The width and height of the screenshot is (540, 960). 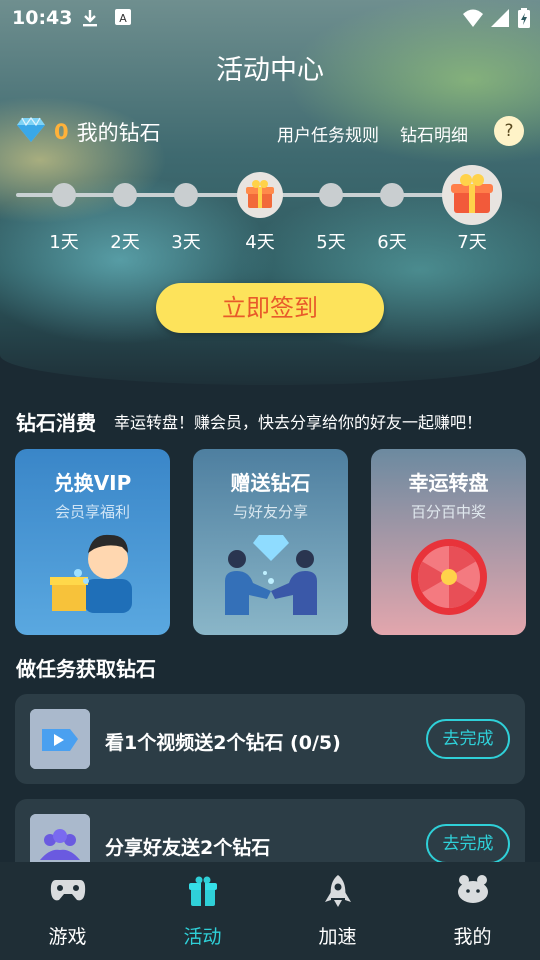 I want to click on bottom-nav: 游戏 活动 加速 我的, so click(x=270, y=911).